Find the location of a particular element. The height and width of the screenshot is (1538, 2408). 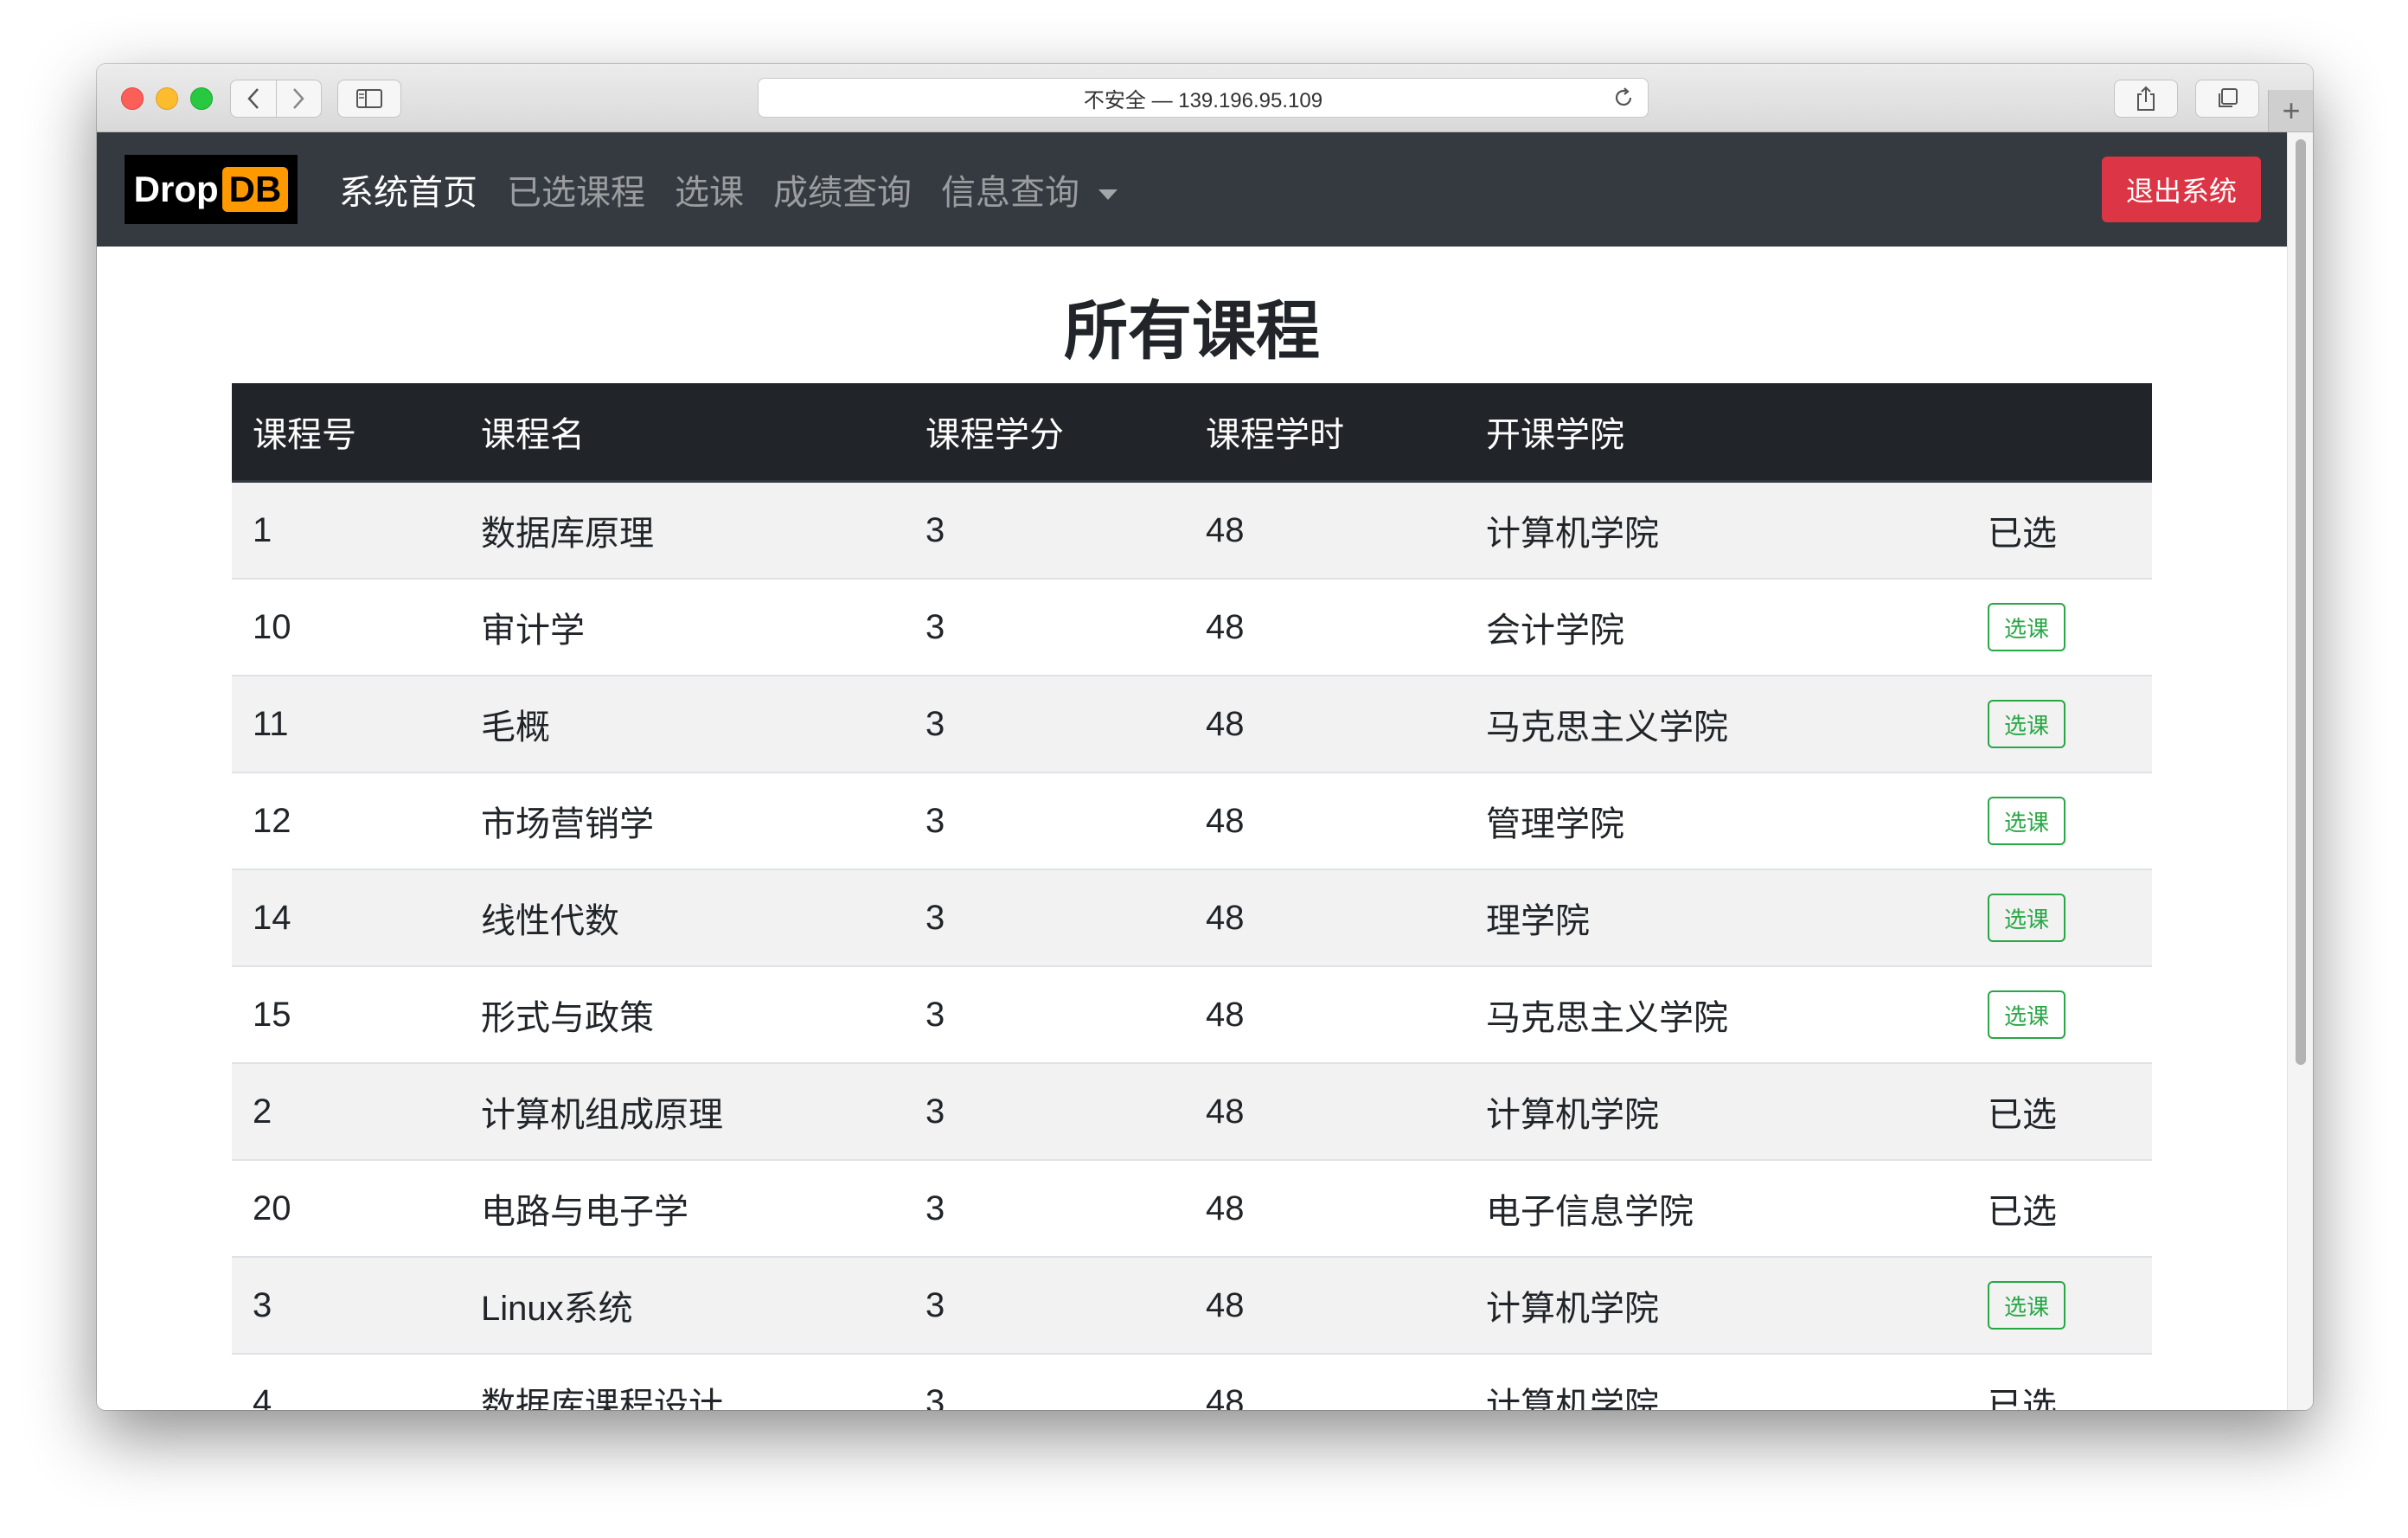

chevron-left-icon is located at coordinates (253, 99).